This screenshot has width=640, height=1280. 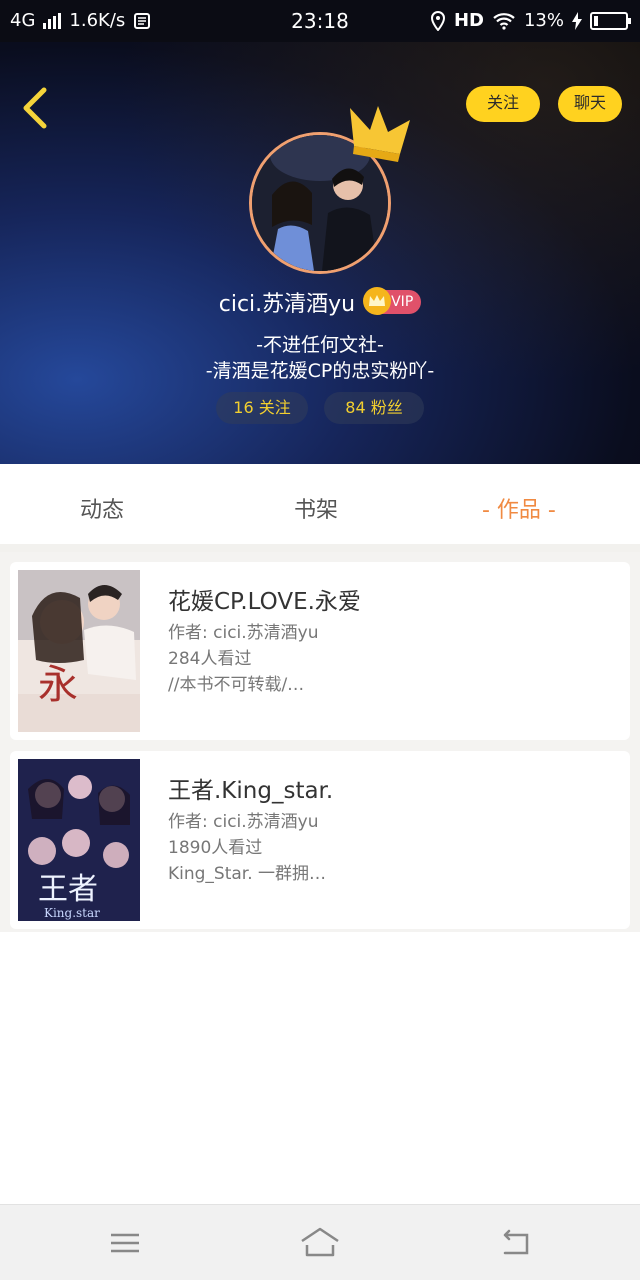 I want to click on book-cover-title: 永, so click(x=58, y=685).